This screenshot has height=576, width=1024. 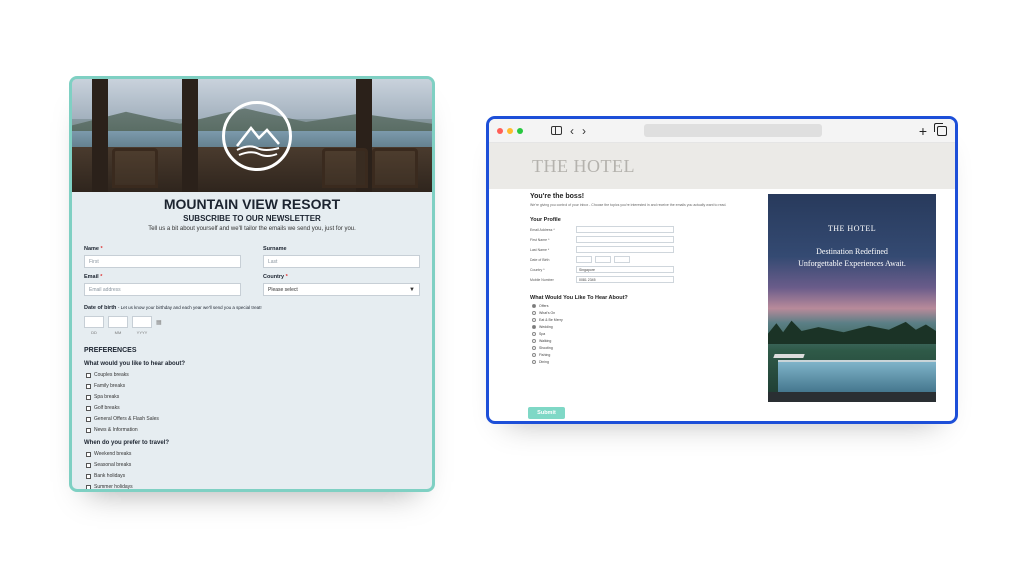 I want to click on option-eat-be-merry: Eat & Be Merry, so click(x=630, y=320).